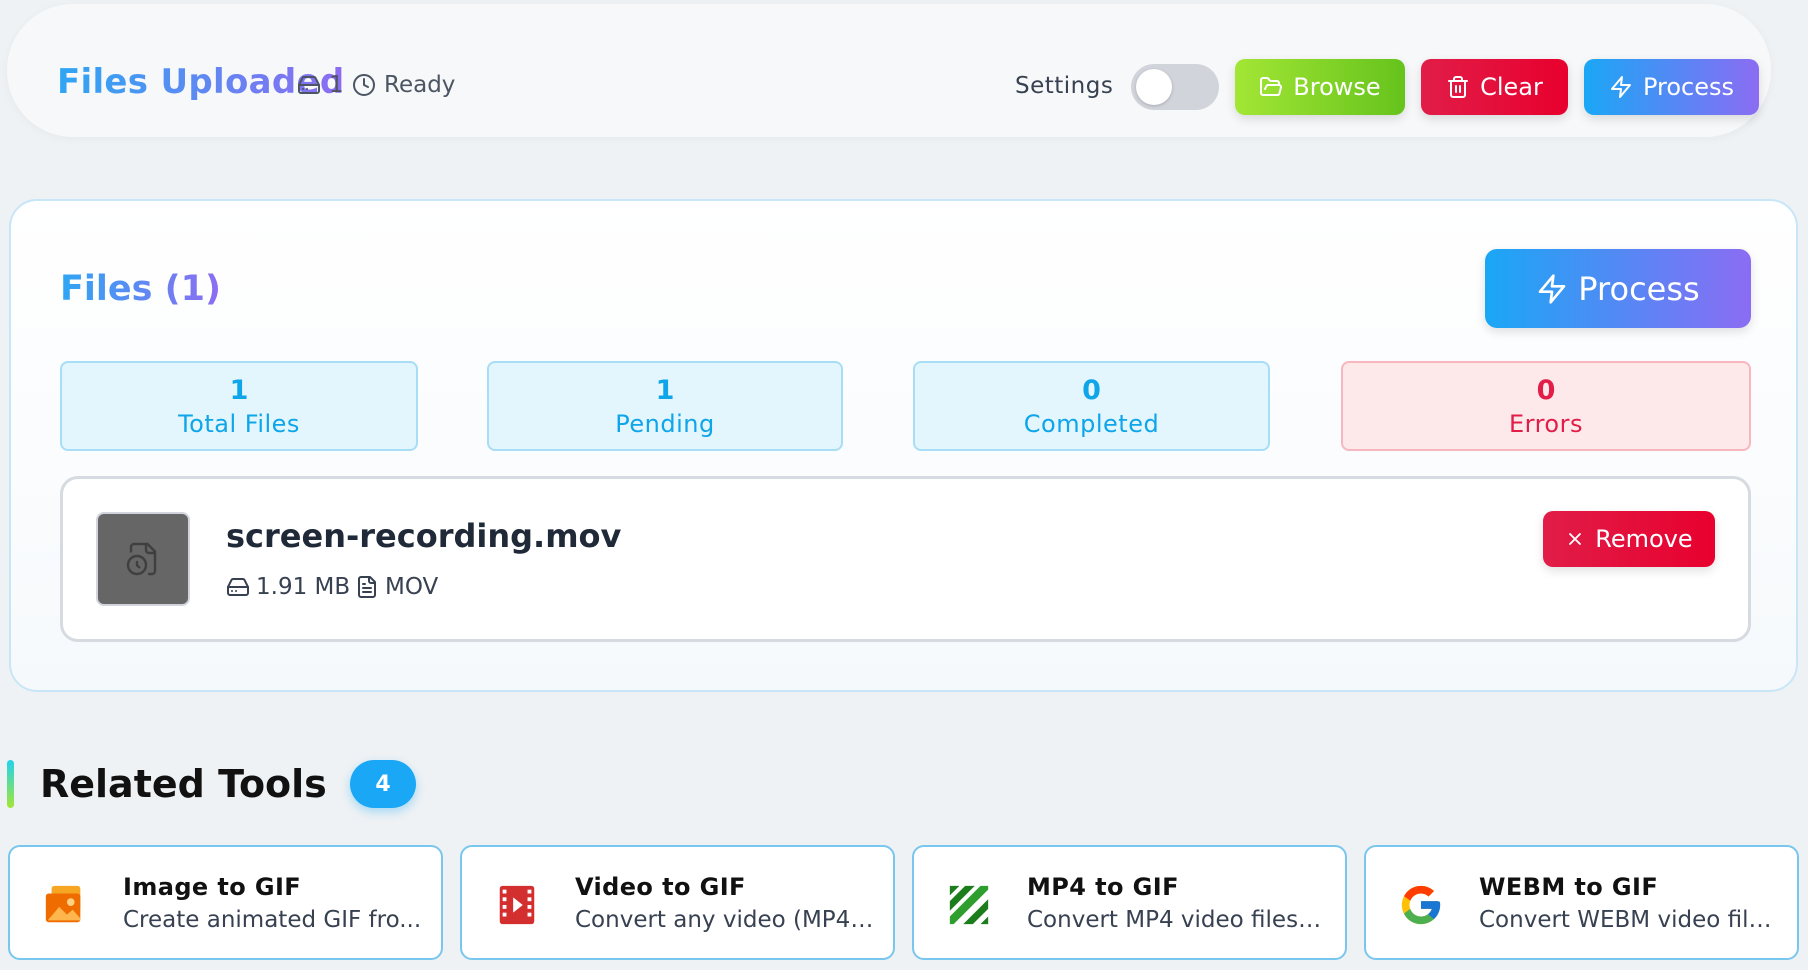  Describe the element at coordinates (1337, 87) in the screenshot. I see `browse-label: Browse` at that location.